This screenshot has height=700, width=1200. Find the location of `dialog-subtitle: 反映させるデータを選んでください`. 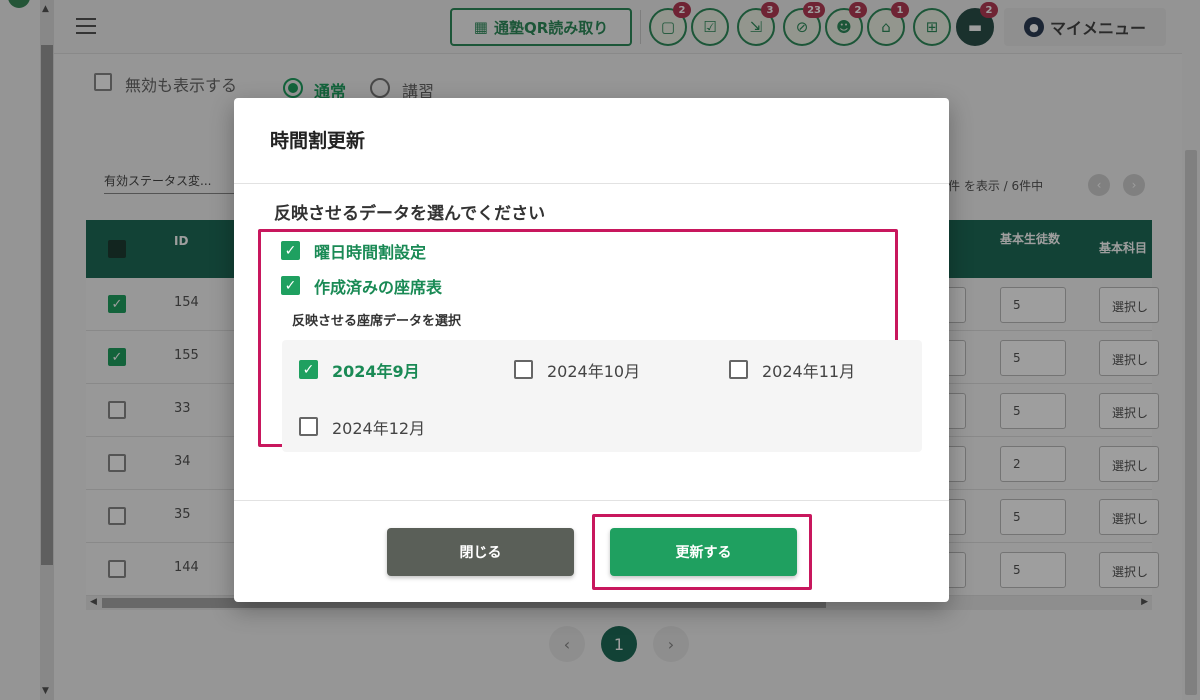

dialog-subtitle: 反映させるデータを選んでください is located at coordinates (410, 214).